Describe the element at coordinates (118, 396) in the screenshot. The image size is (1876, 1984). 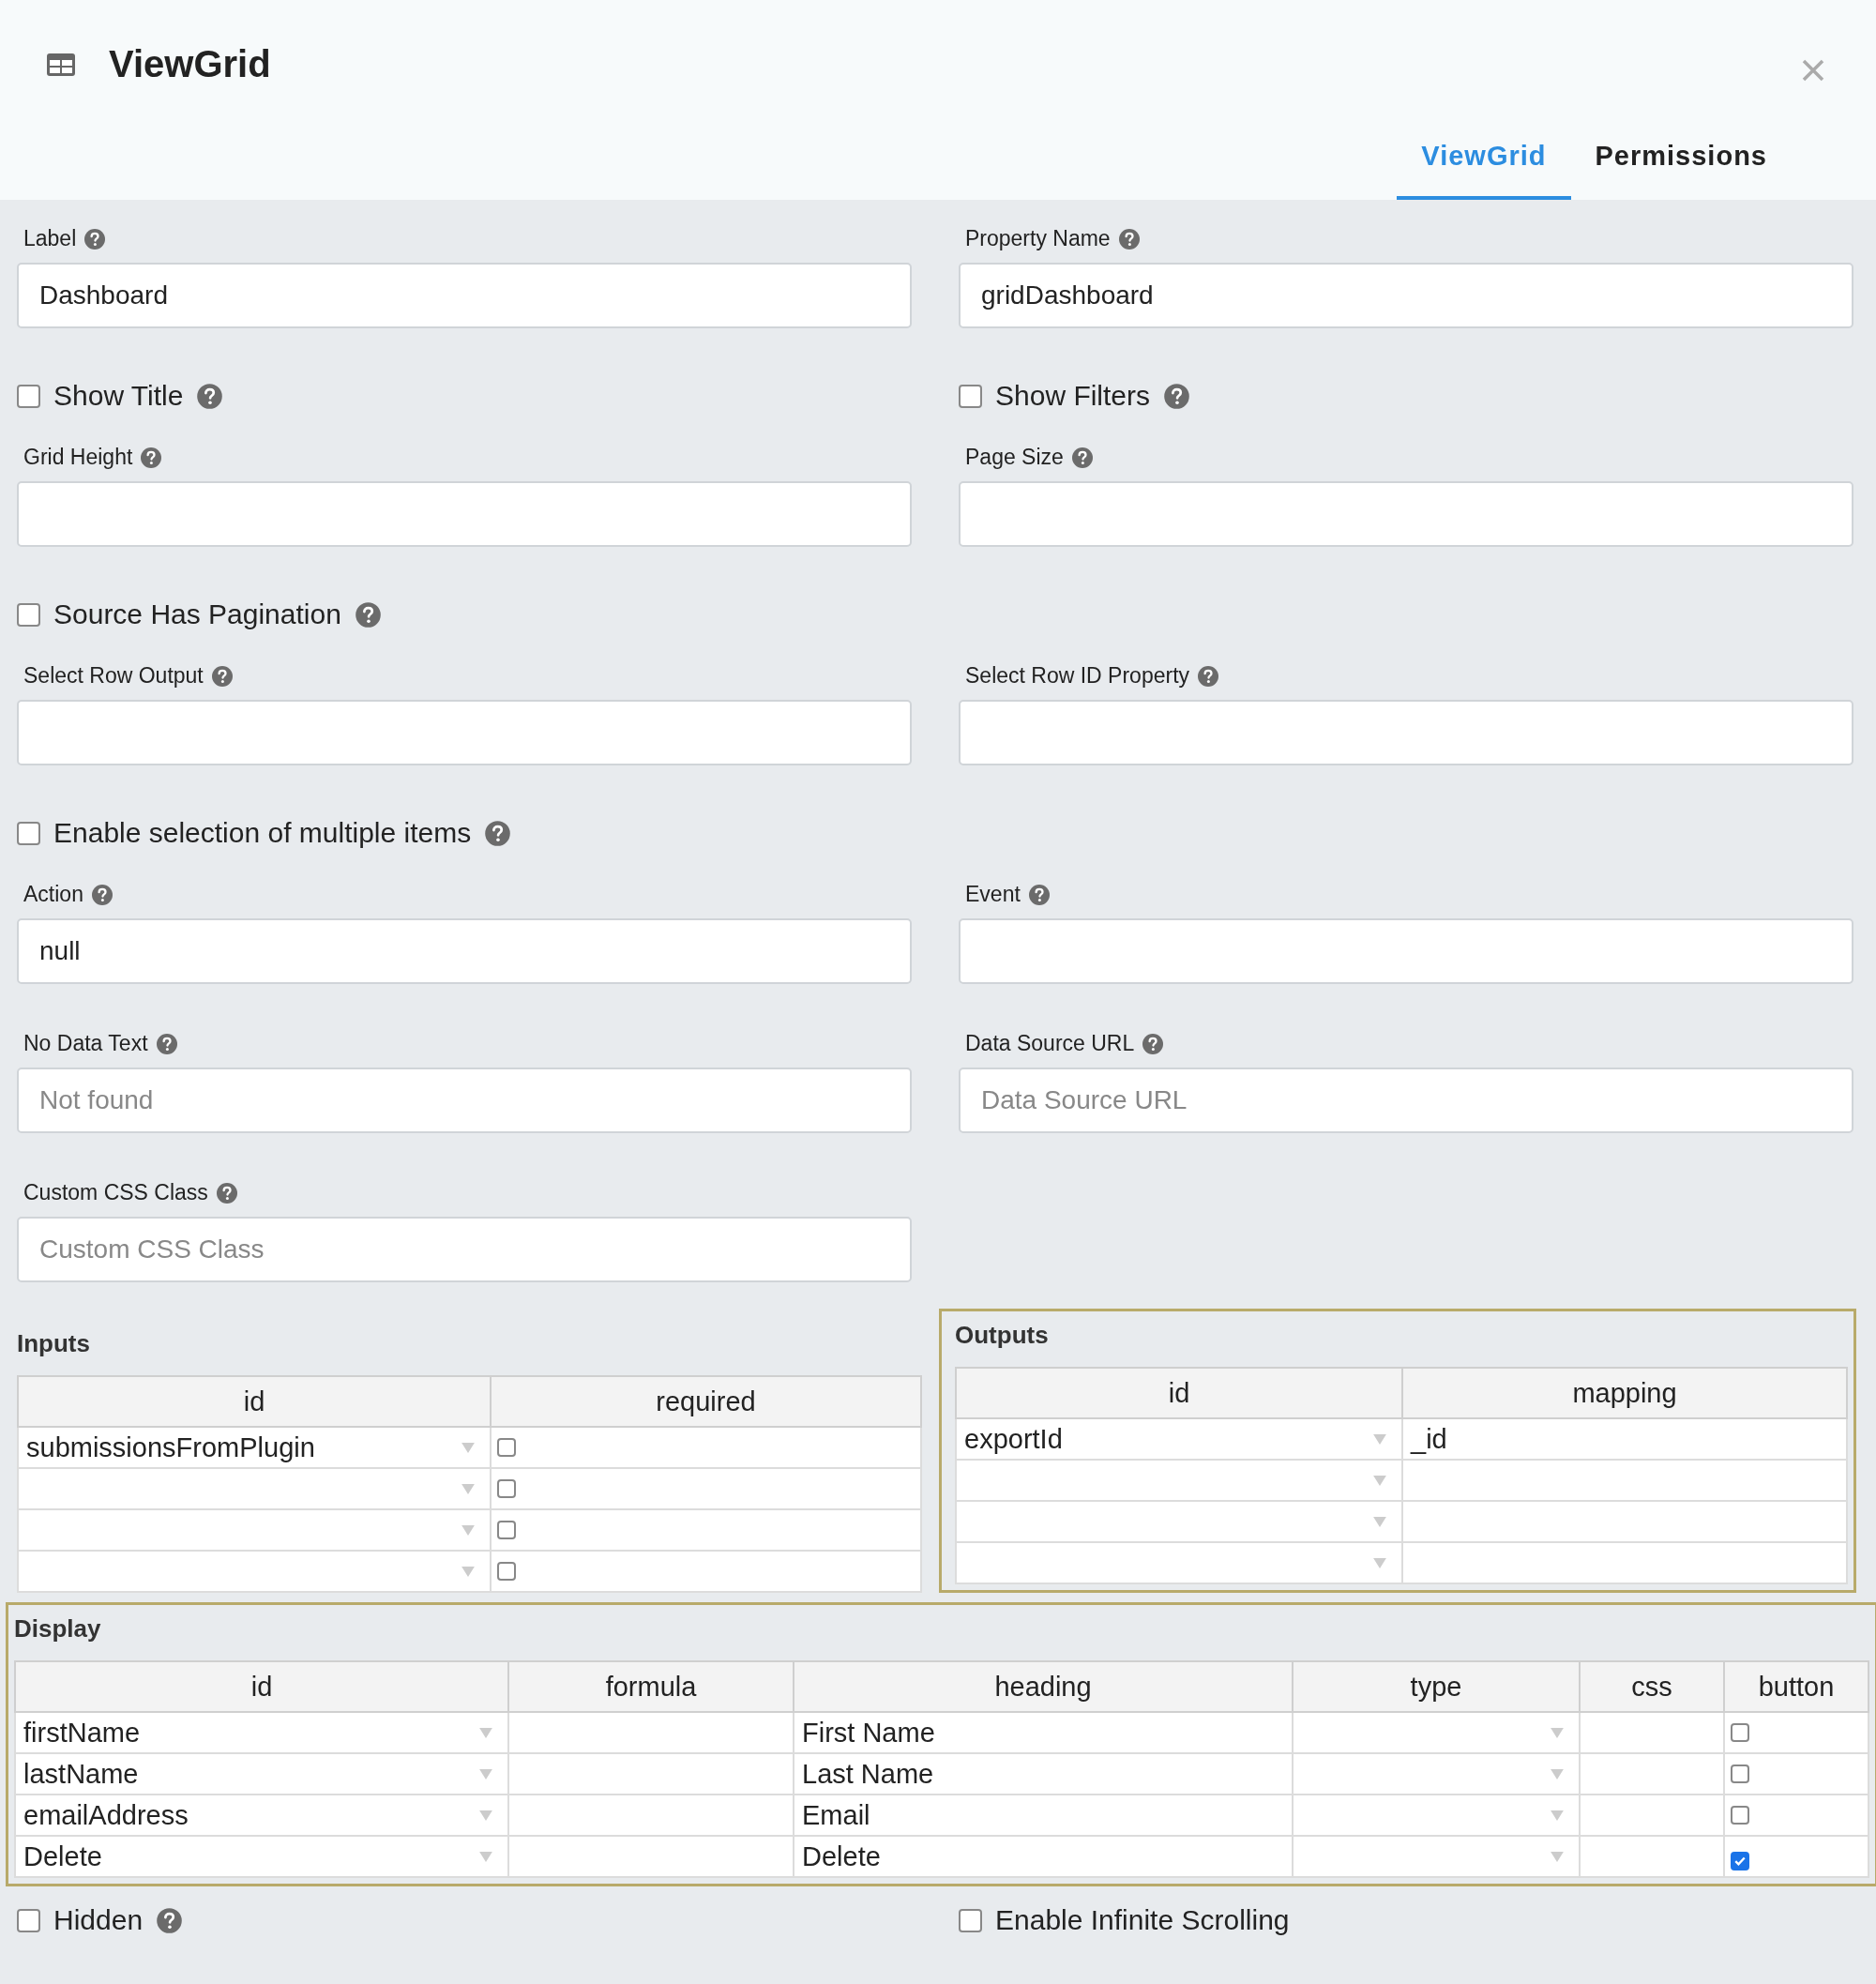
I see `checkbox-label: Show Title` at that location.